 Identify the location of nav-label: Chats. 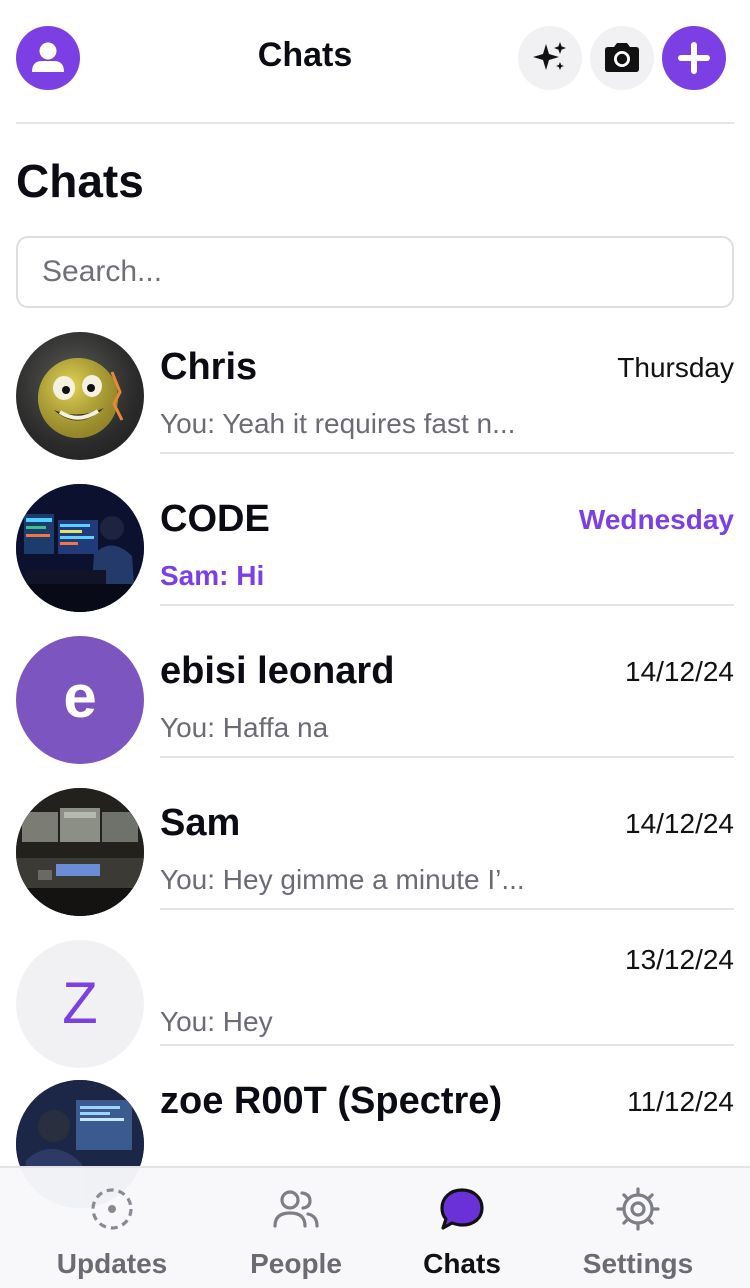
(462, 1263).